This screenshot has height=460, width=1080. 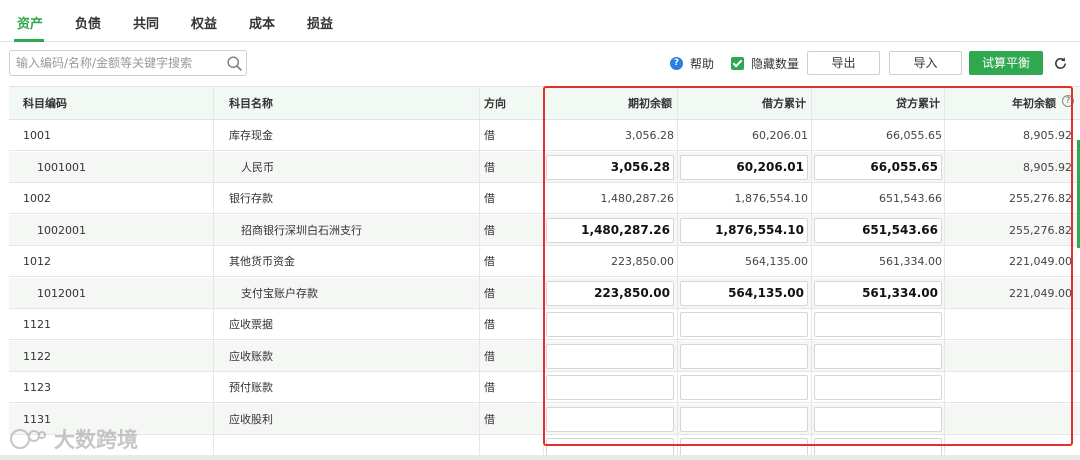 What do you see at coordinates (610, 167) in the screenshot?
I see `opening-balance-input: 3,056.28` at bounding box center [610, 167].